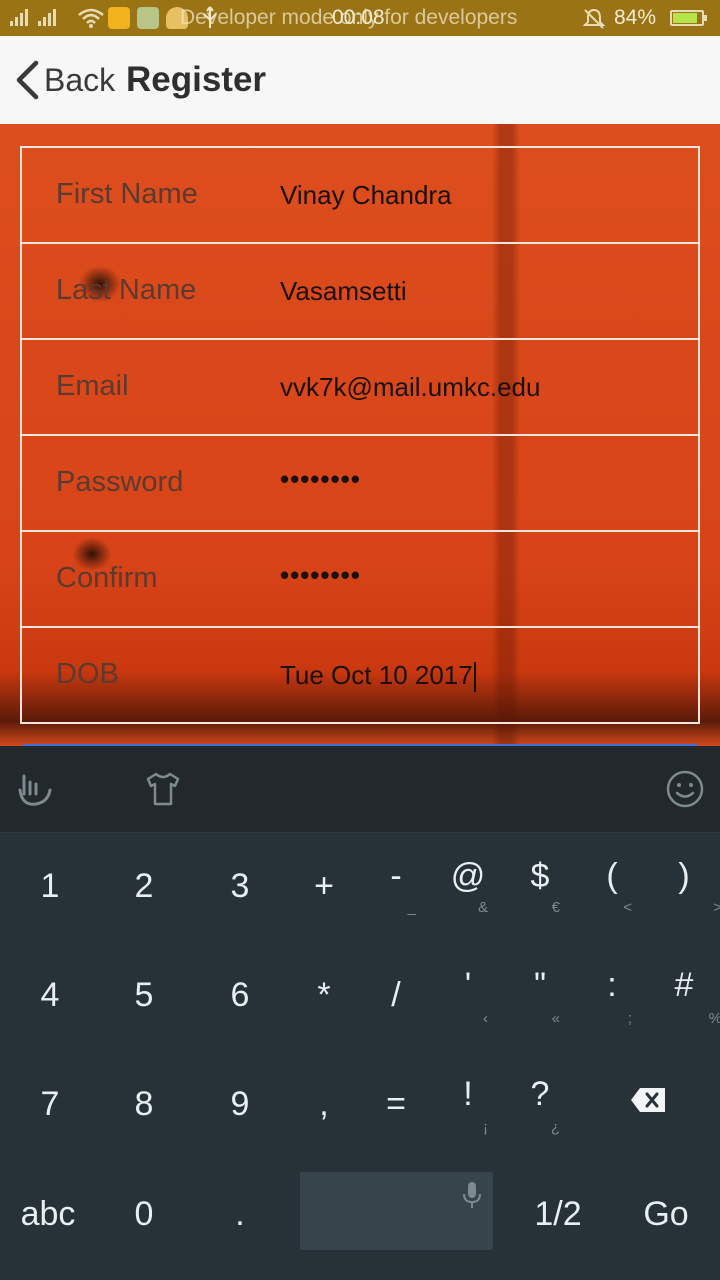 The width and height of the screenshot is (720, 1280). I want to click on app-notification-icon, so click(119, 18).